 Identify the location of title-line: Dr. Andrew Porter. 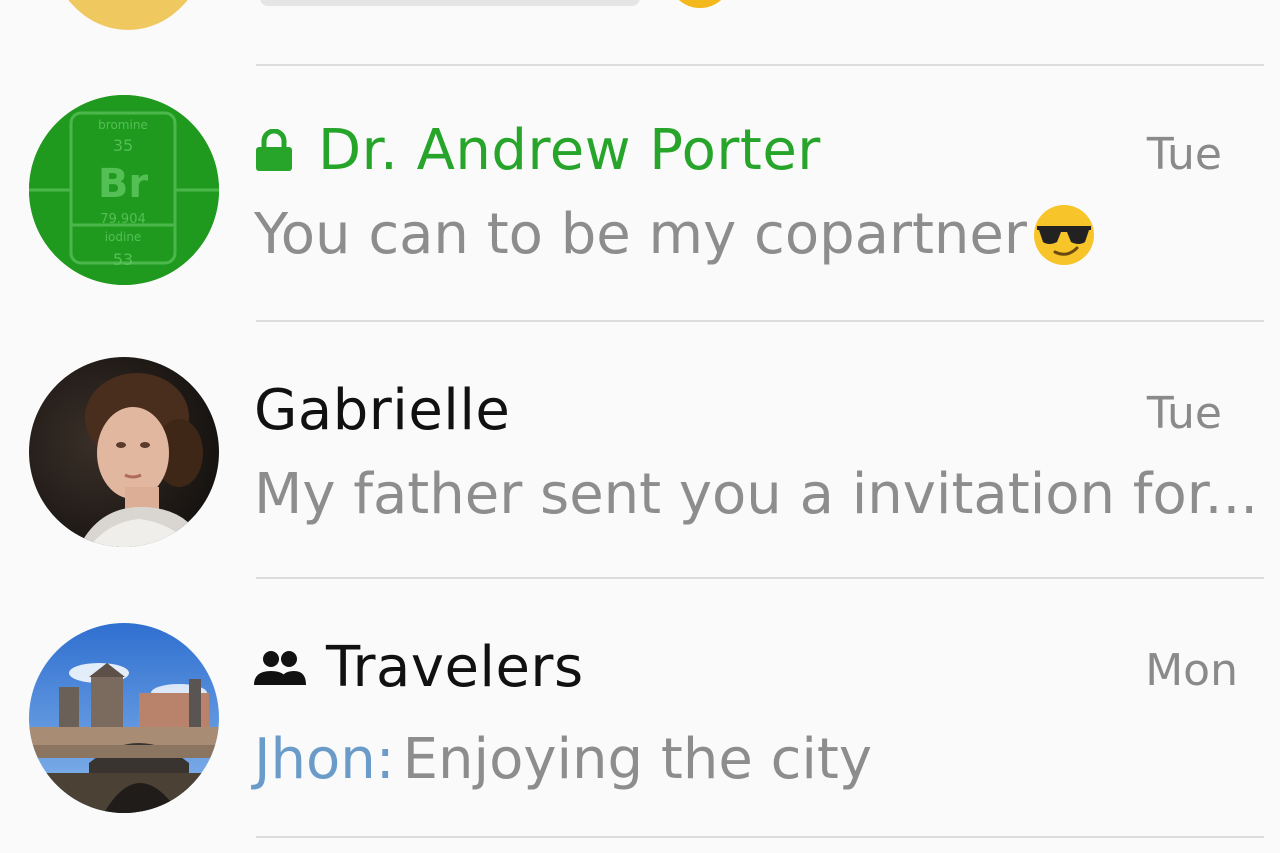
(537, 150).